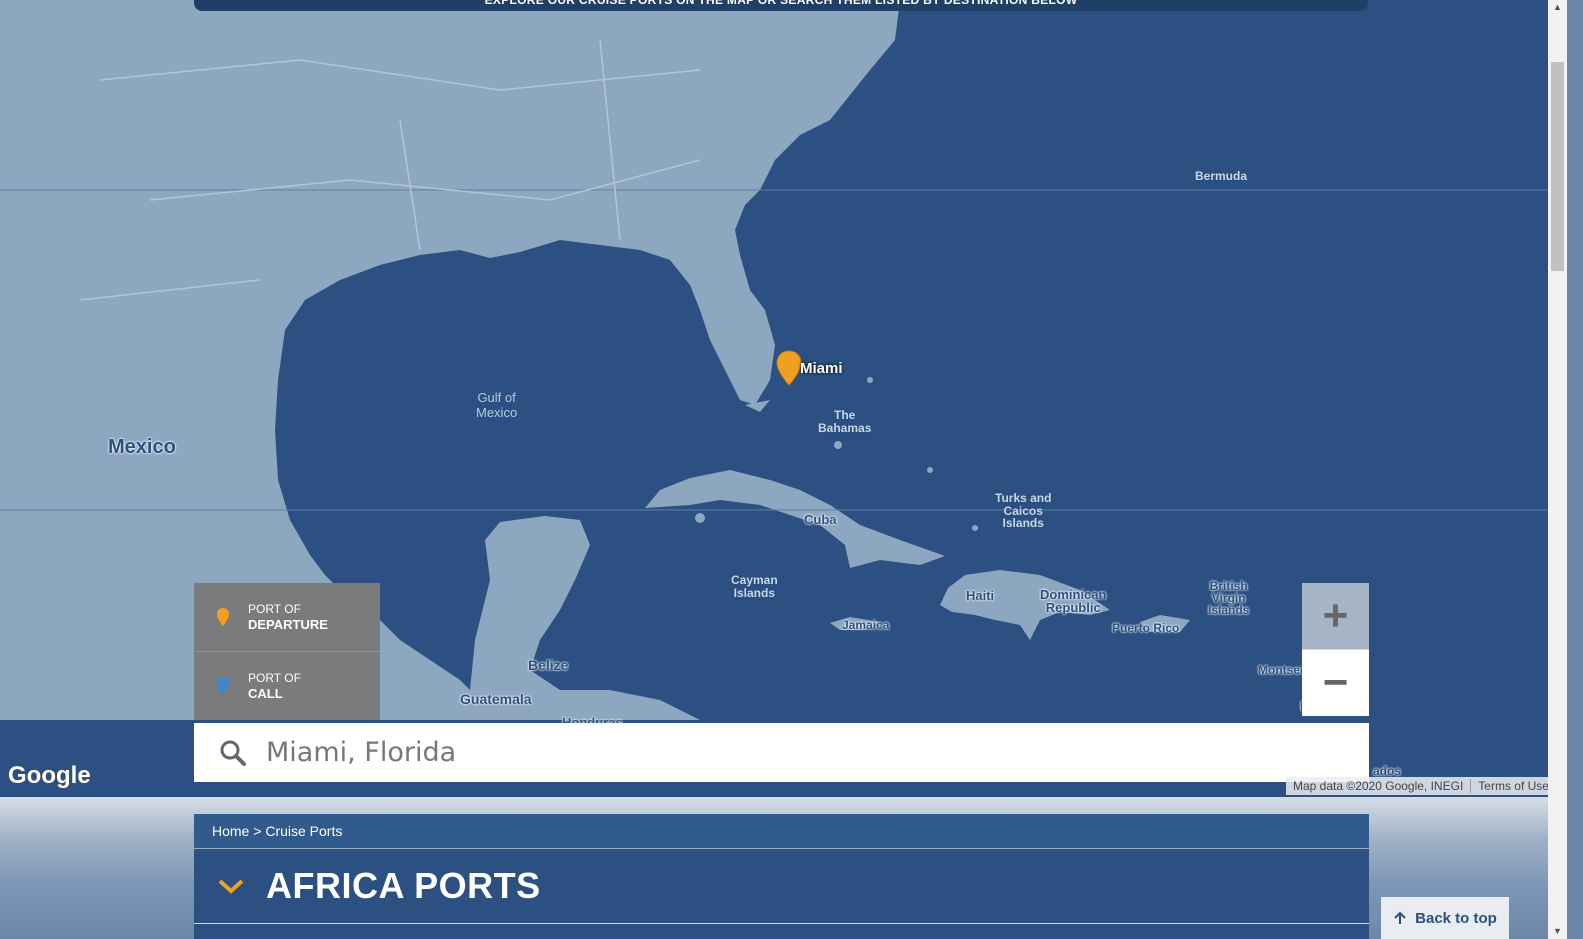  I want to click on ports-section: AFRICA PORTS, so click(781, 894).